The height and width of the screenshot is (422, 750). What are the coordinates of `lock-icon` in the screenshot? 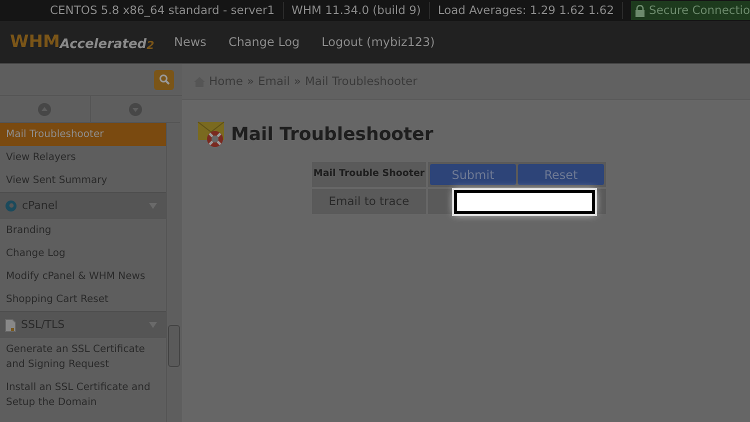 It's located at (640, 10).